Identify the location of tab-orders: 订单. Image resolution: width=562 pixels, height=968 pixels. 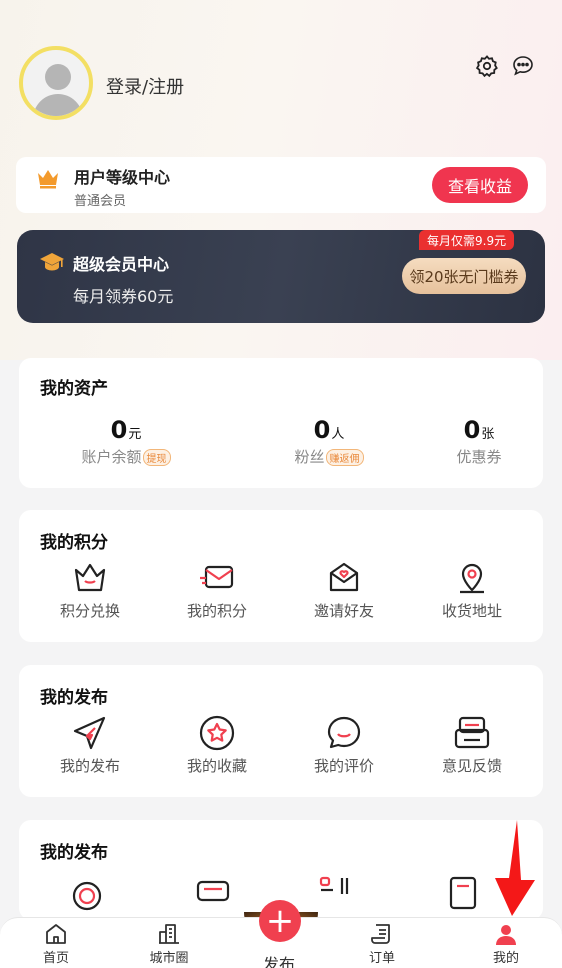
(382, 944).